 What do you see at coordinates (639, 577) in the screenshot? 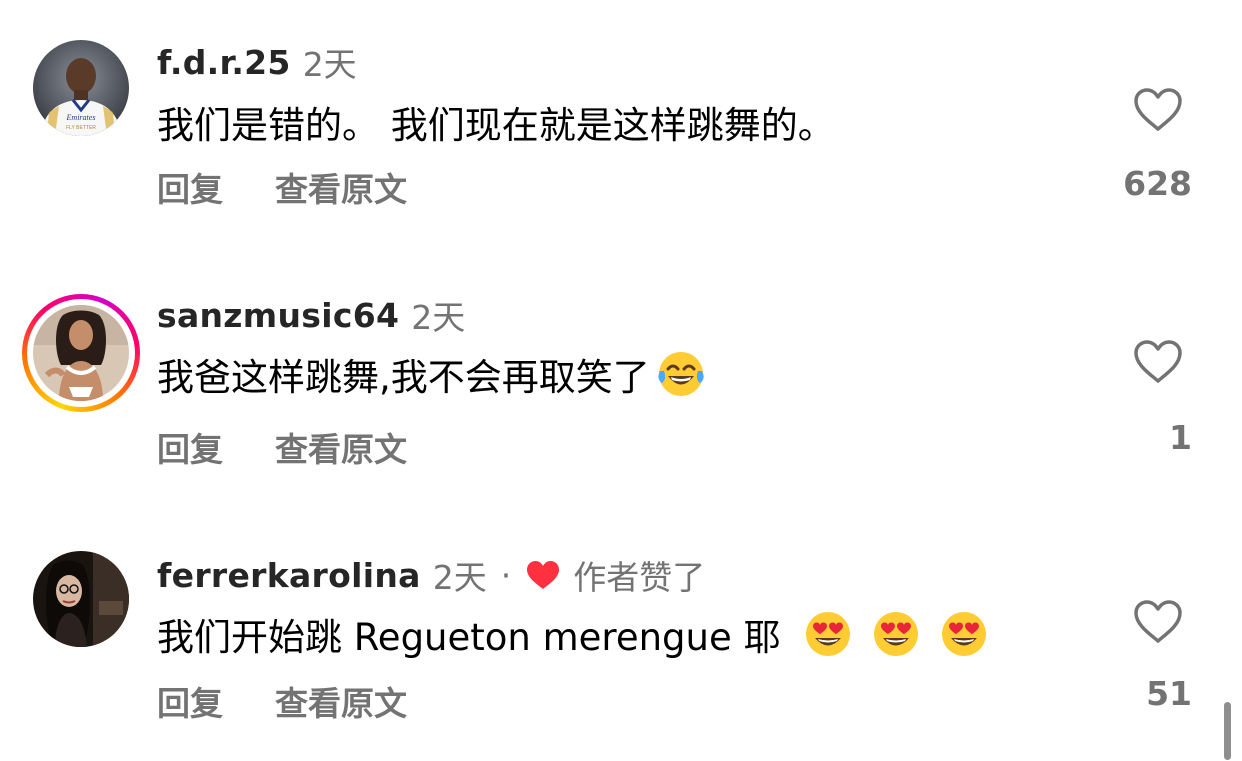
I see `author-liked-label: 作者赞了` at bounding box center [639, 577].